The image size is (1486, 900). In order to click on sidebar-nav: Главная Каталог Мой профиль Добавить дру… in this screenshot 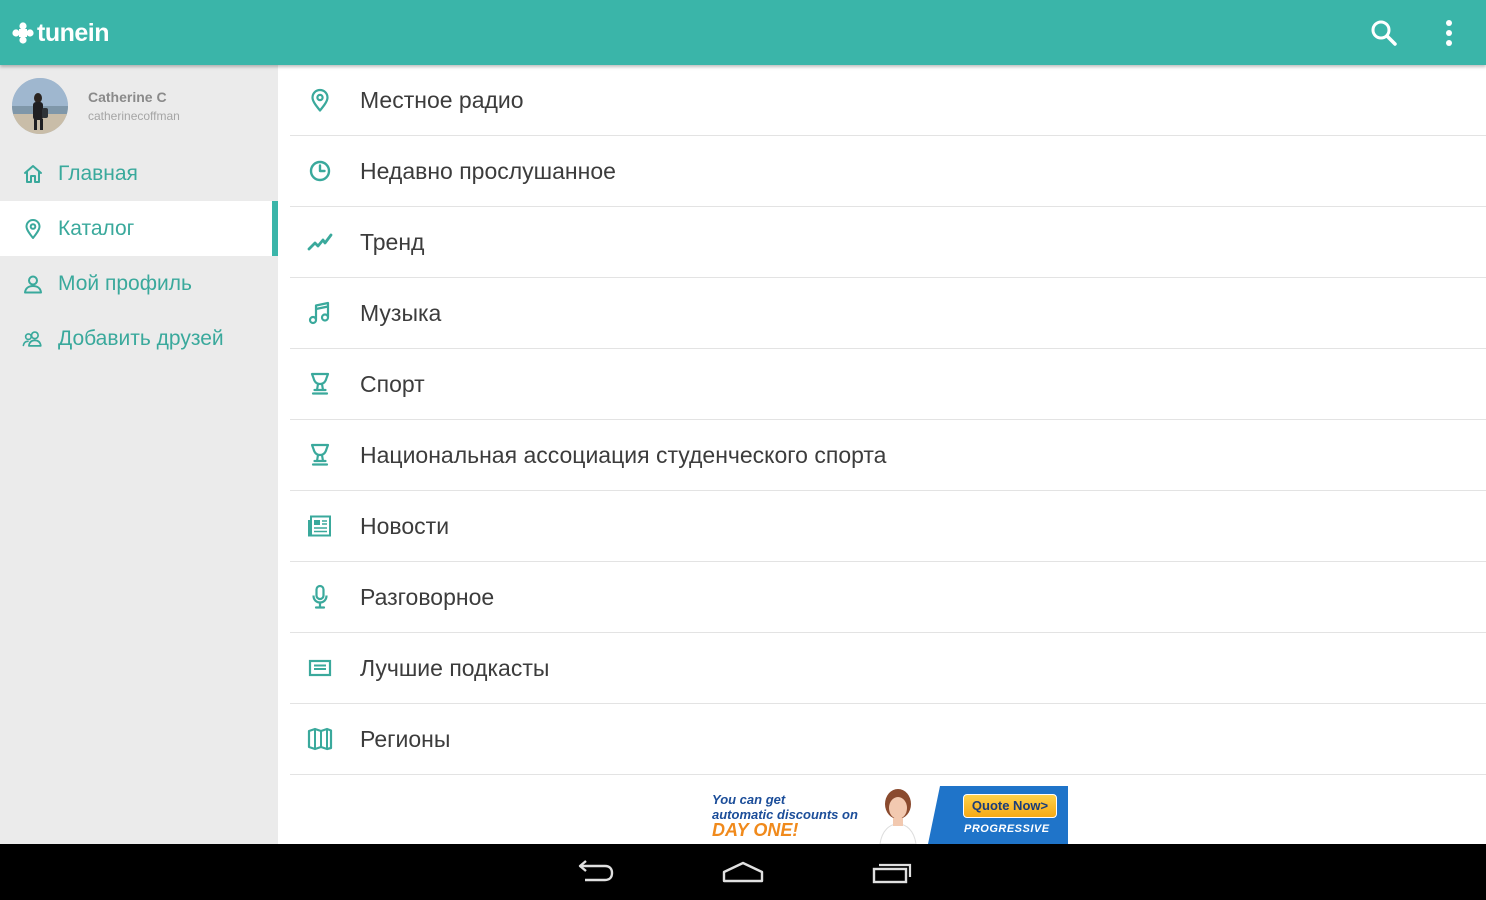, I will do `click(139, 256)`.